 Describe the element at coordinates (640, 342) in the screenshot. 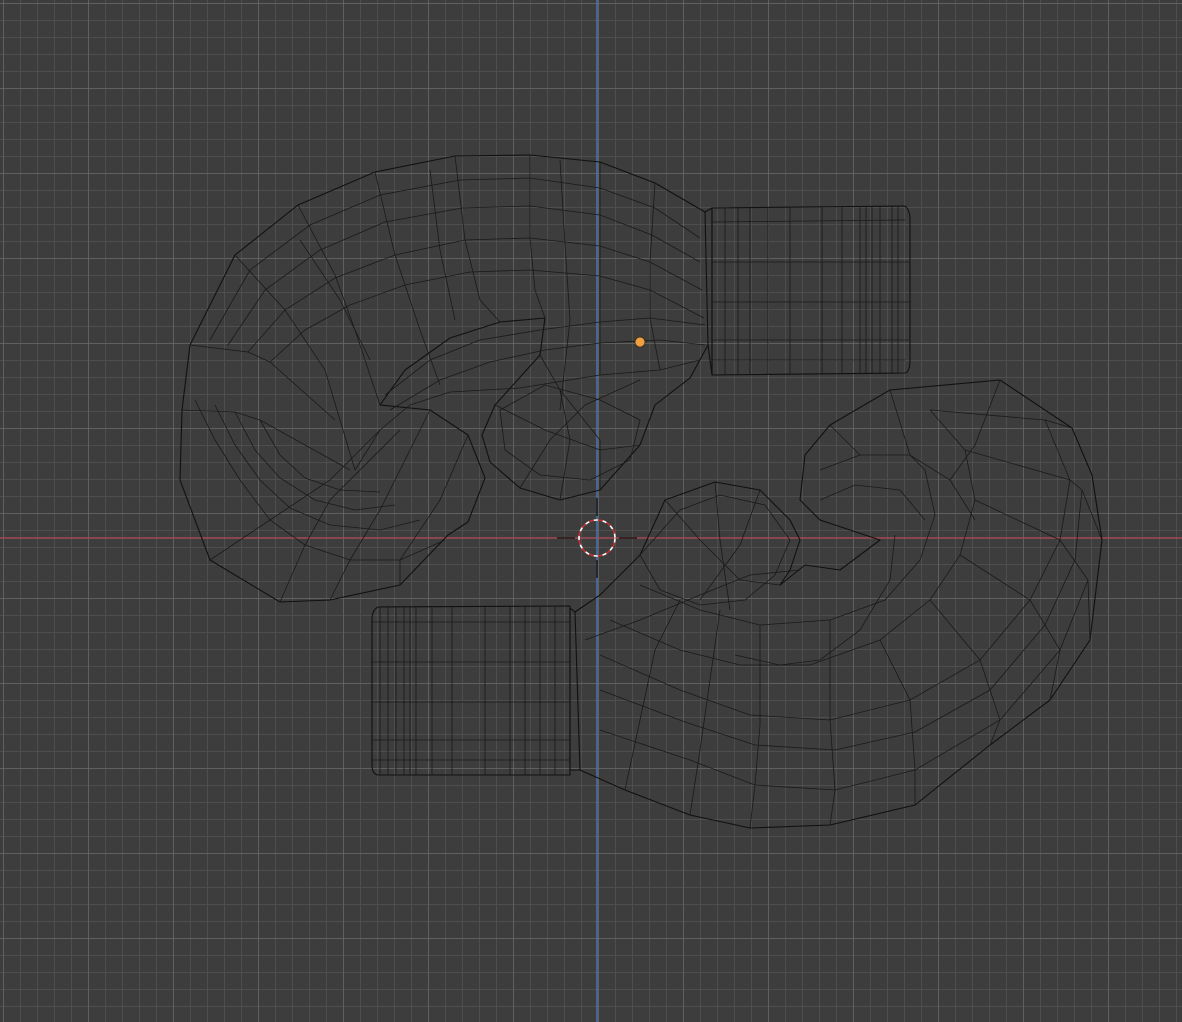

I see `object-origin-dot` at that location.